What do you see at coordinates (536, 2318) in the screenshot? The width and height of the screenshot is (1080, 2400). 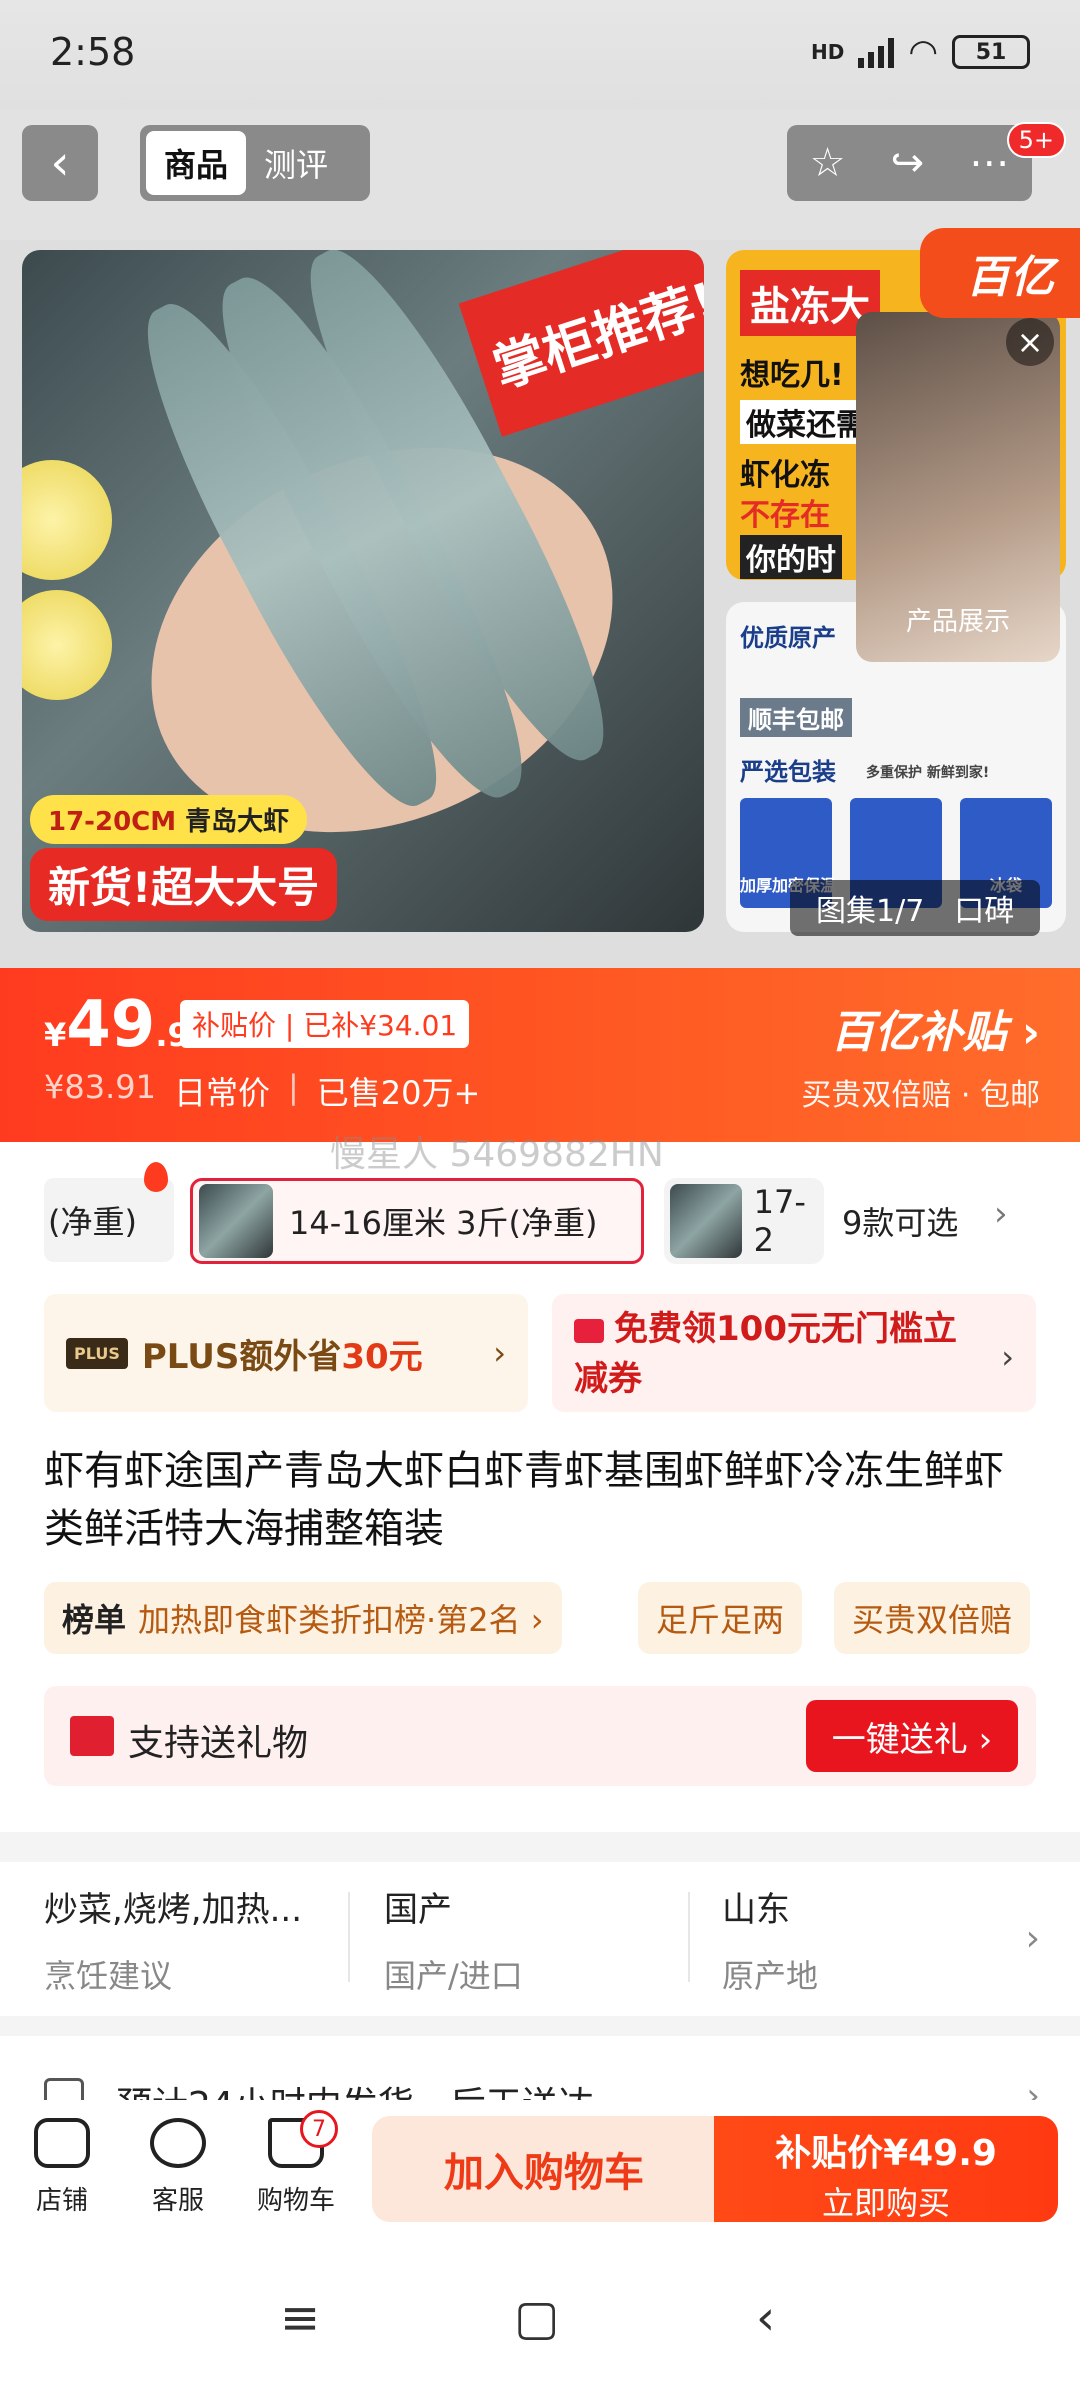 I see `home-icon: ▢` at bounding box center [536, 2318].